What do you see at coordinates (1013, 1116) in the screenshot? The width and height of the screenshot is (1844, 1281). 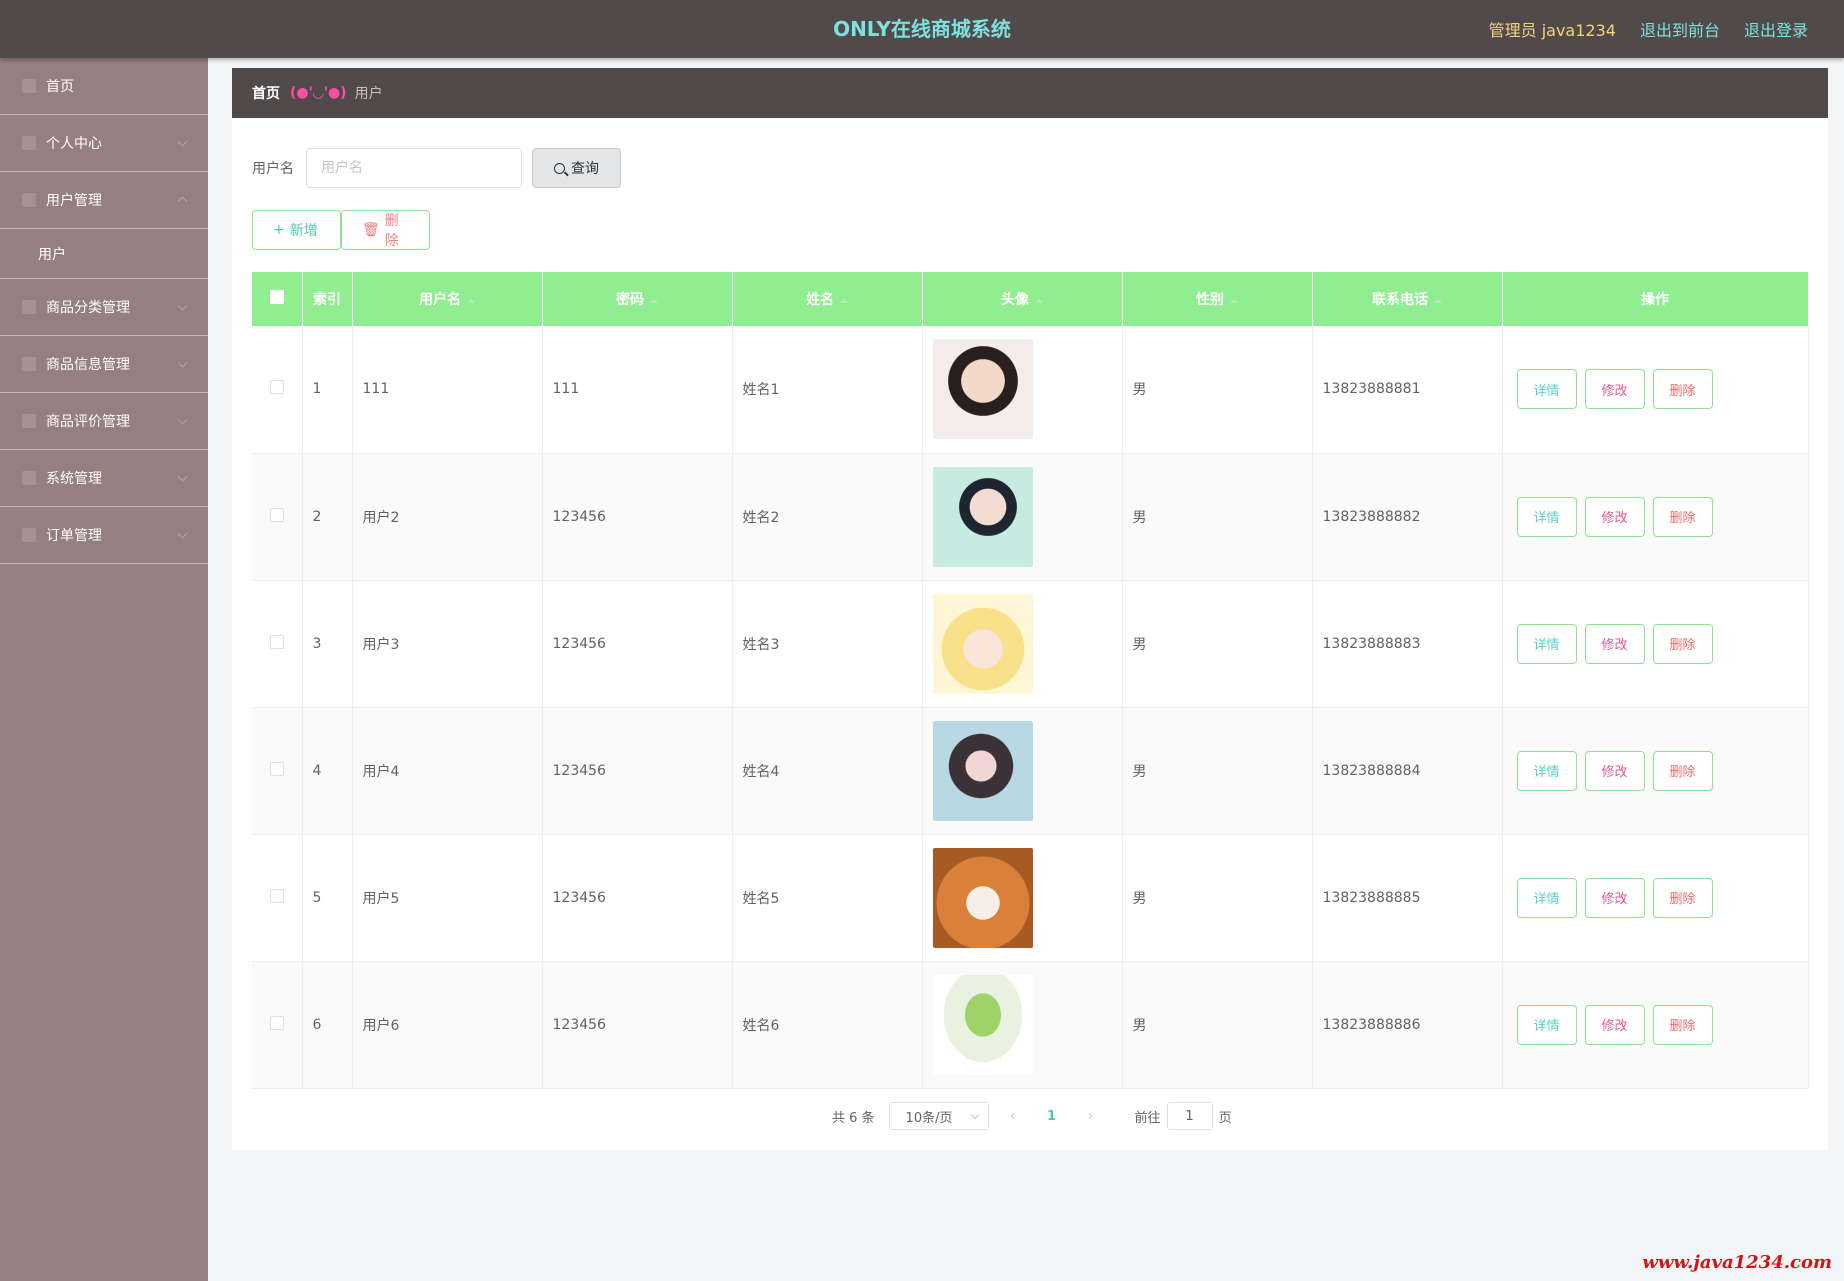 I see `prev-page-button: ‹` at bounding box center [1013, 1116].